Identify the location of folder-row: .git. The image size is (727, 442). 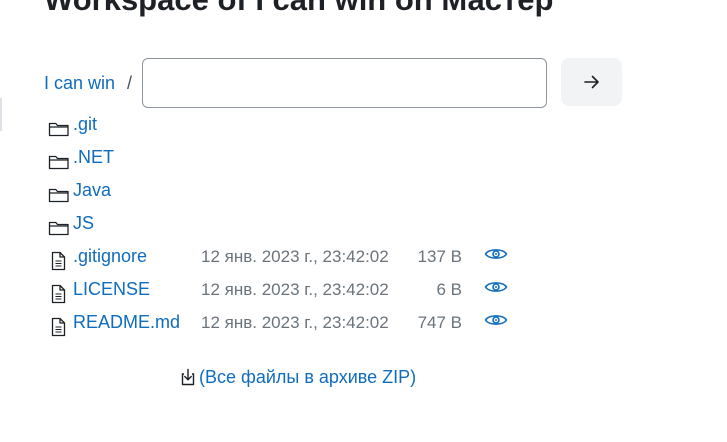
(363, 124).